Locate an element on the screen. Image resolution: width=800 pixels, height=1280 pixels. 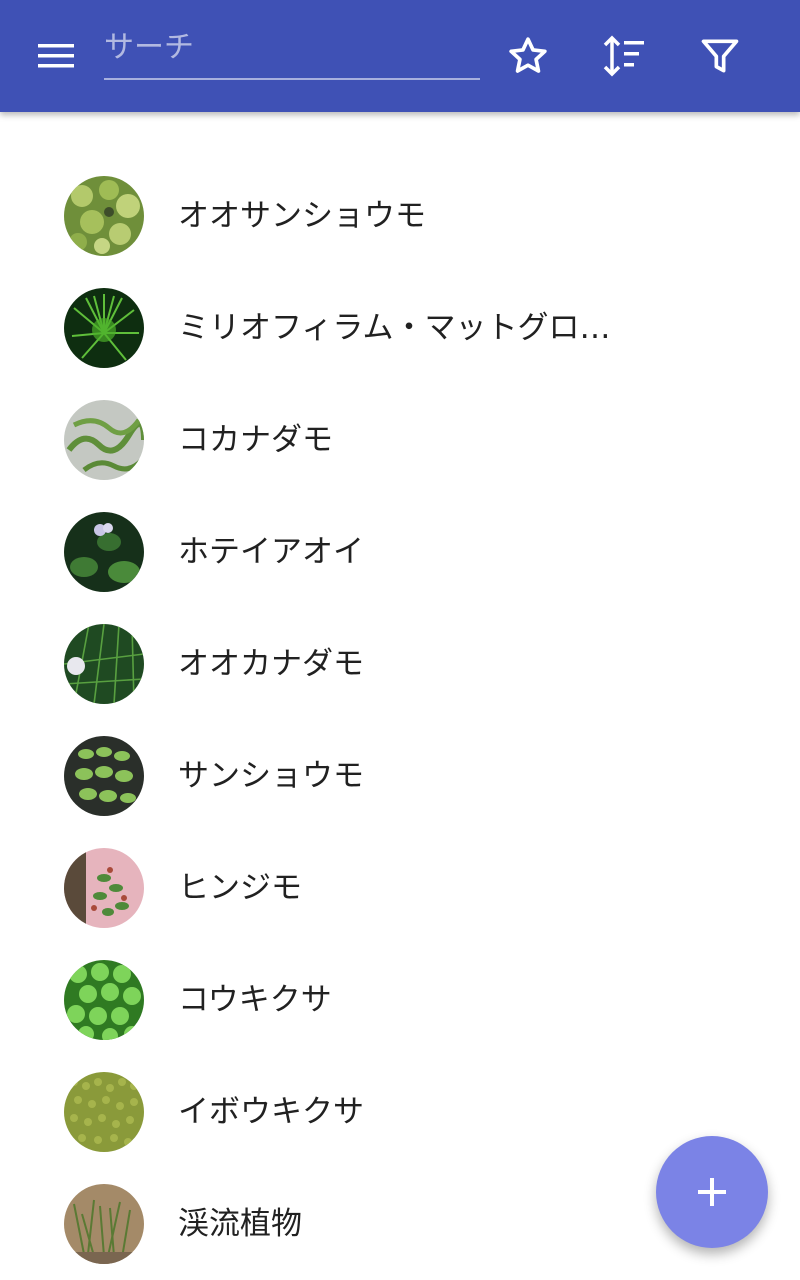
list-item: ミリオフィラム・マットグロッソ is located at coordinates (400, 328).